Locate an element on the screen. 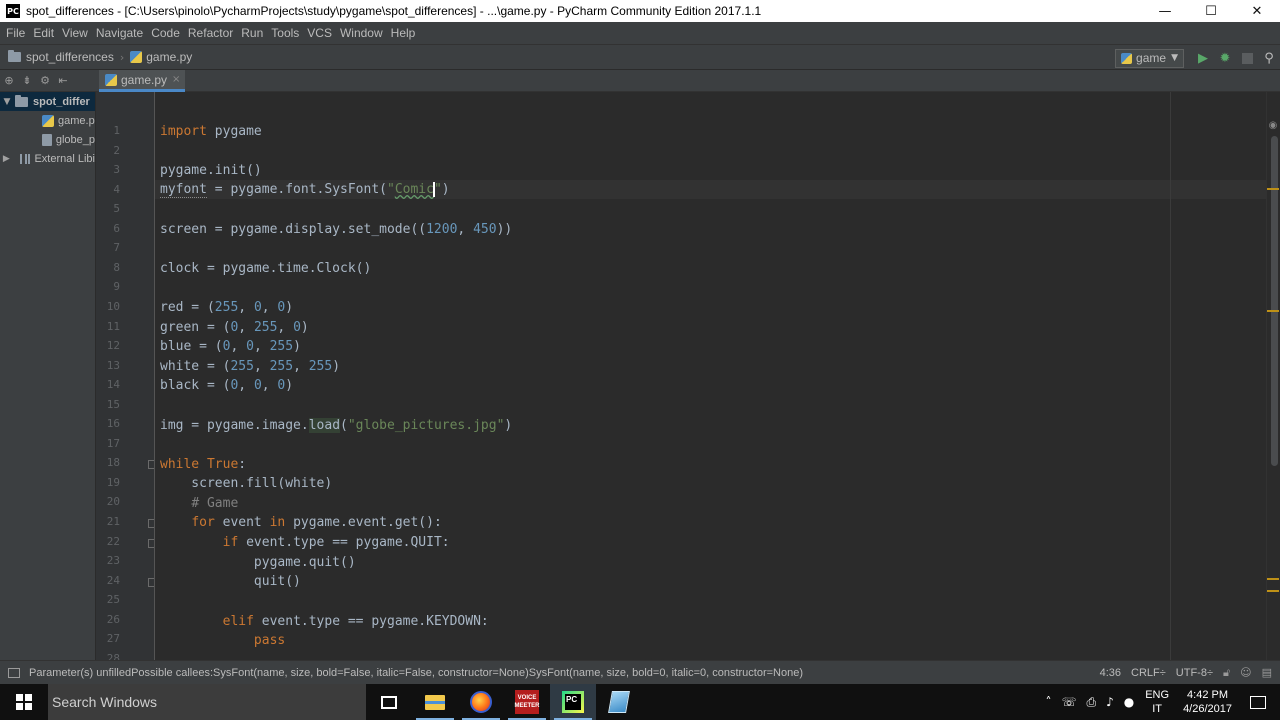 Image resolution: width=1280 pixels, height=720 pixels. run-toolbar: game ▼ ▶ ✹ ⚲ is located at coordinates (1197, 58).